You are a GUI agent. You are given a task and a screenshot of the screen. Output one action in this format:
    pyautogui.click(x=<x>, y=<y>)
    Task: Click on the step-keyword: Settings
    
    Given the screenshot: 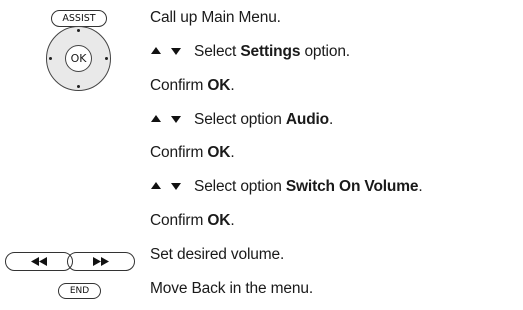 What is the action you would take?
    pyautogui.click(x=270, y=51)
    